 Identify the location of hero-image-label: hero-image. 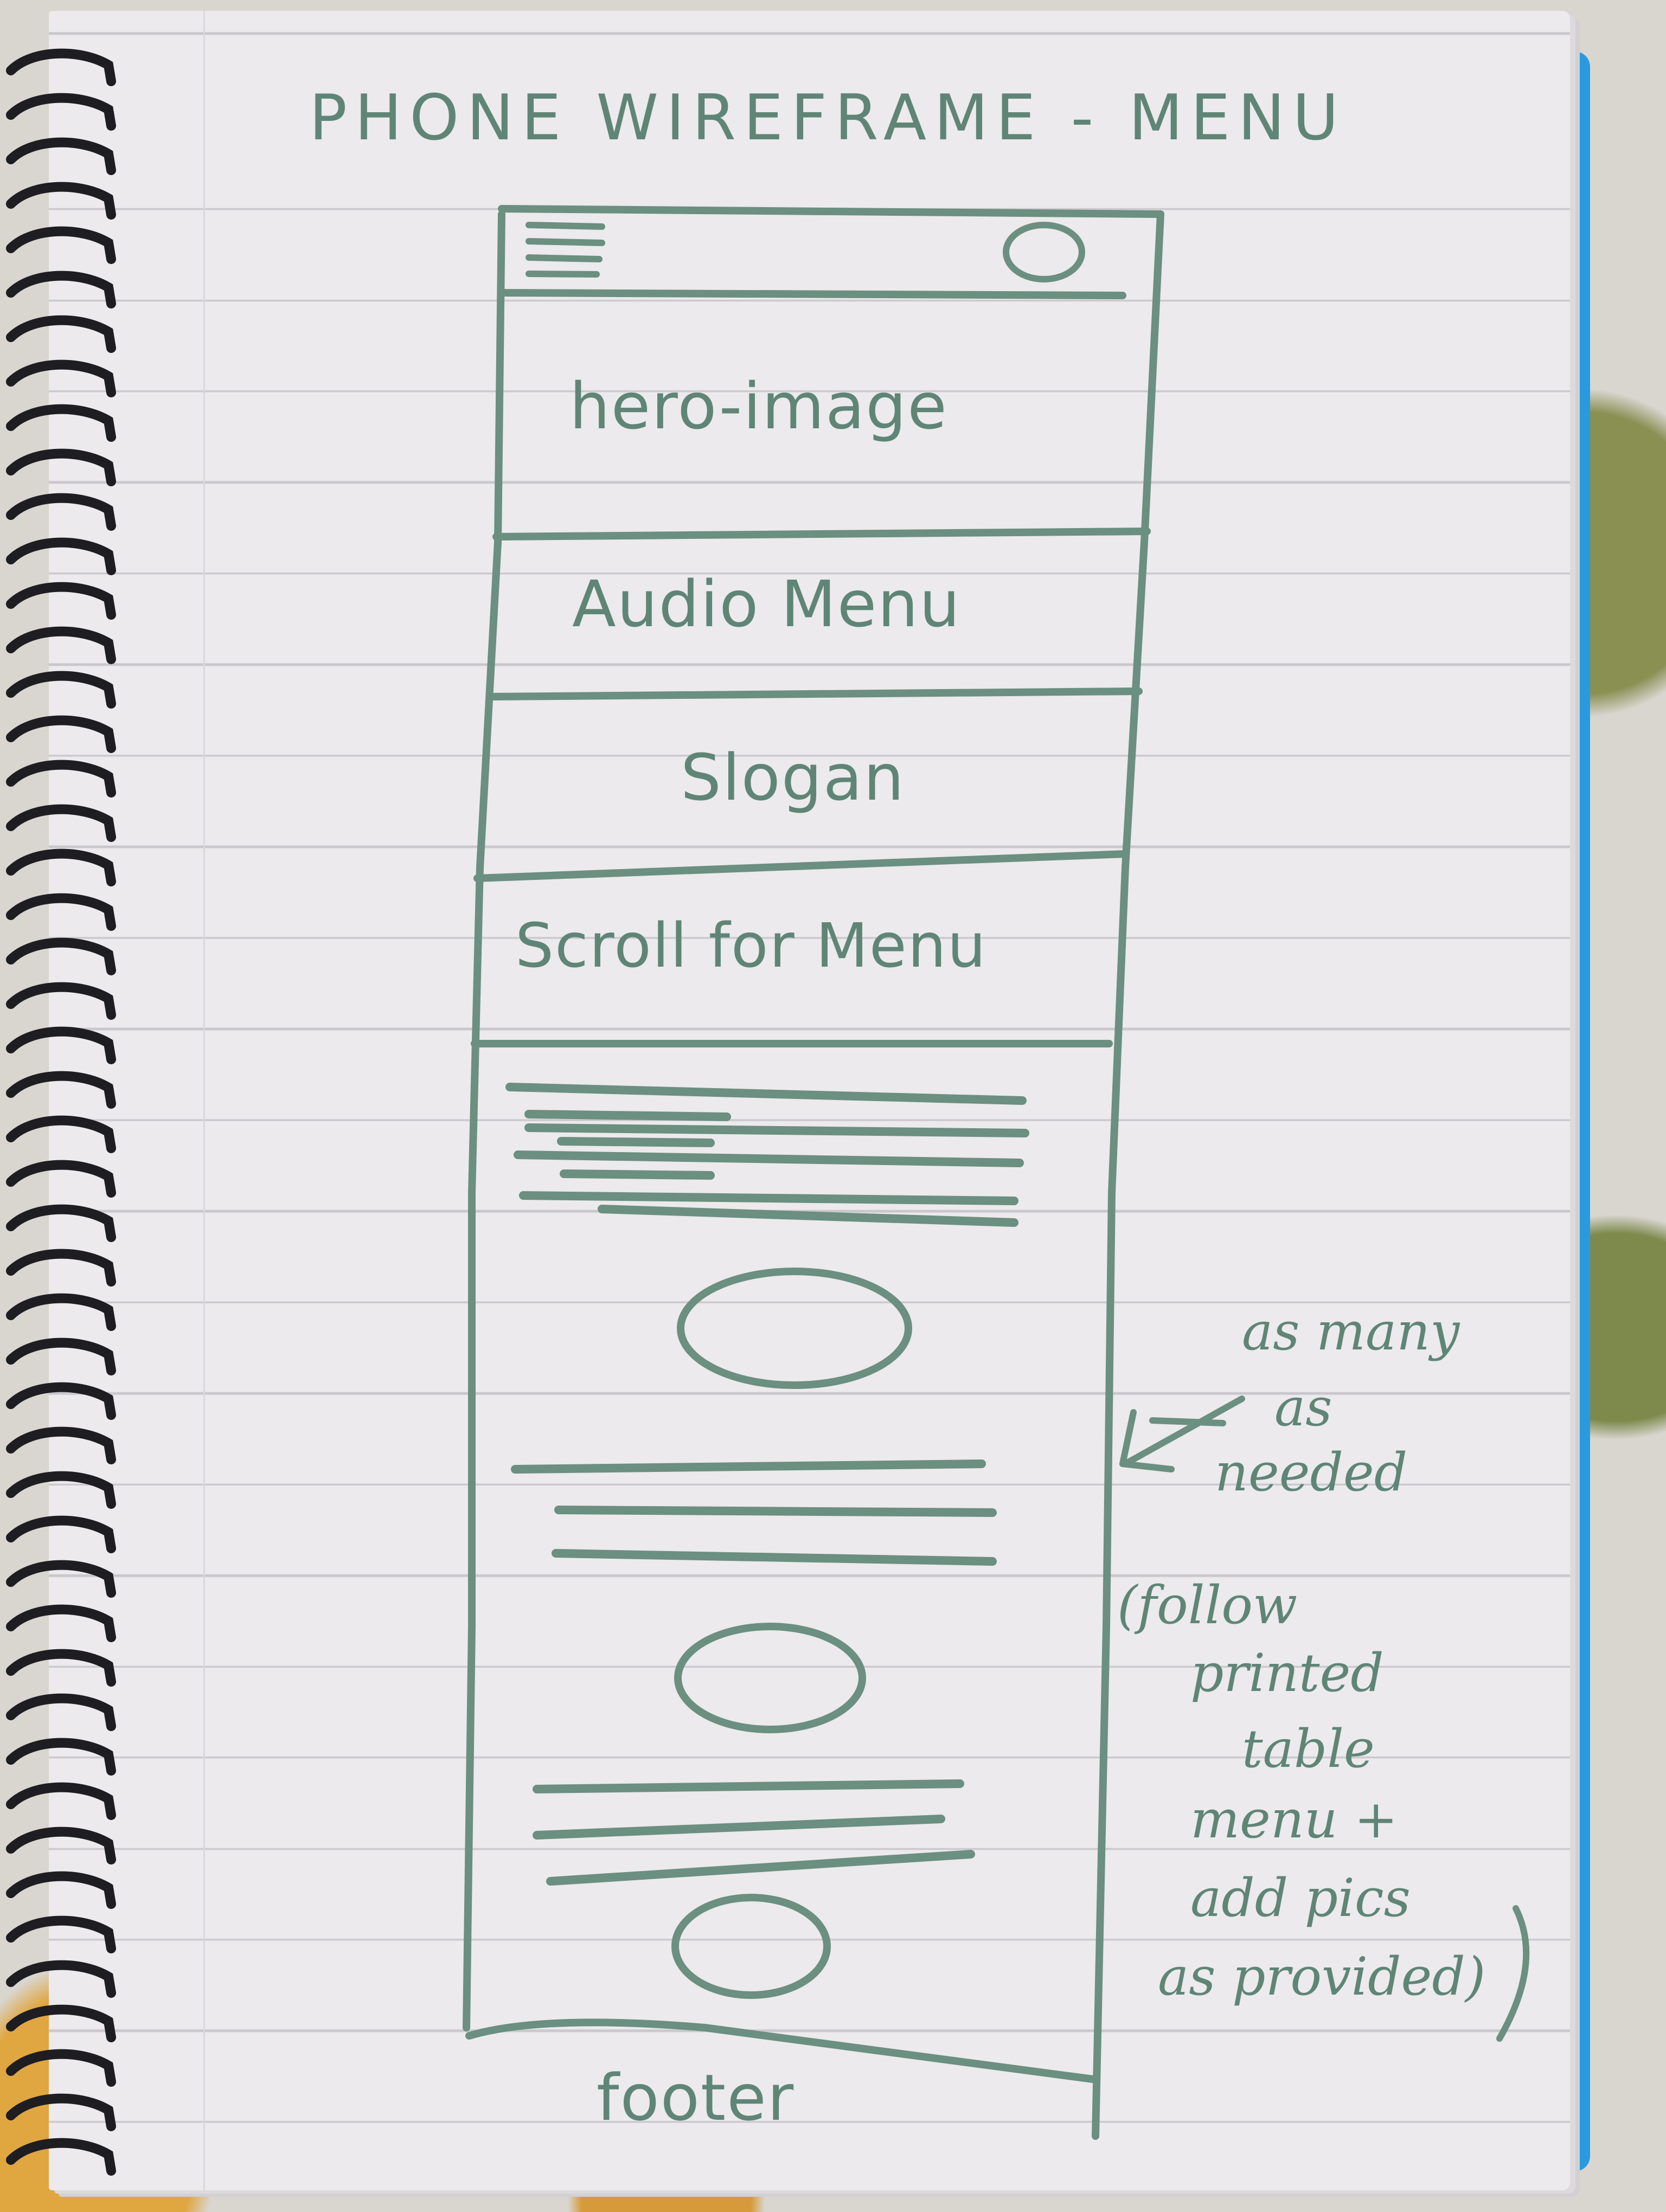
(759, 406).